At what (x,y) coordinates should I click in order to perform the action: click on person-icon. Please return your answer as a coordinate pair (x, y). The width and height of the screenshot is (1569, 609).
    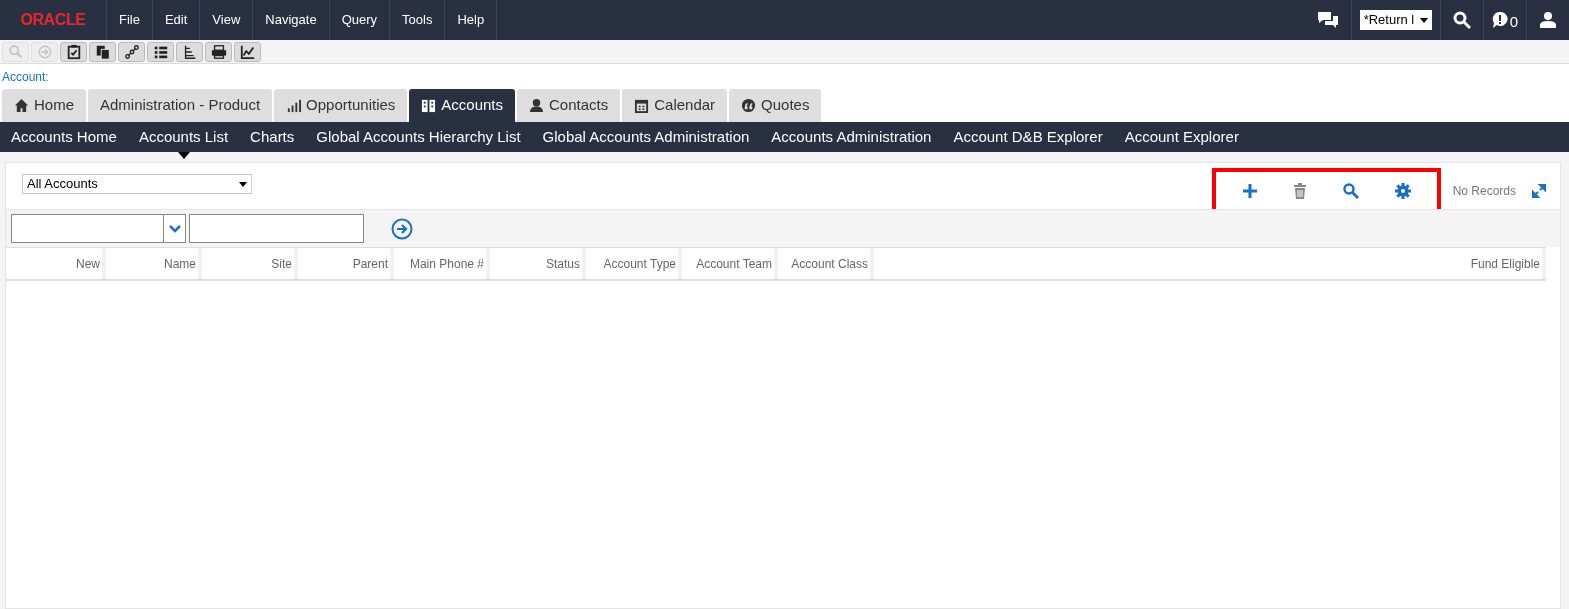
    Looking at the image, I should click on (536, 105).